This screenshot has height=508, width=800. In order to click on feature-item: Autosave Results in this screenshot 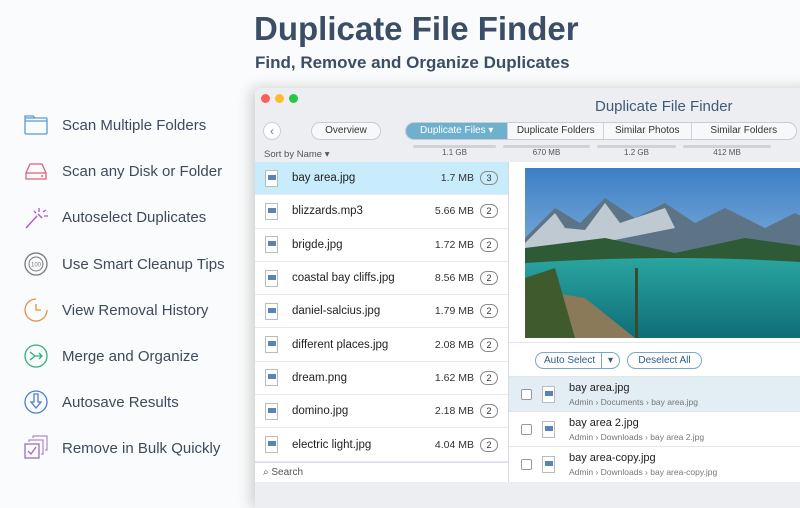, I will do `click(100, 402)`.